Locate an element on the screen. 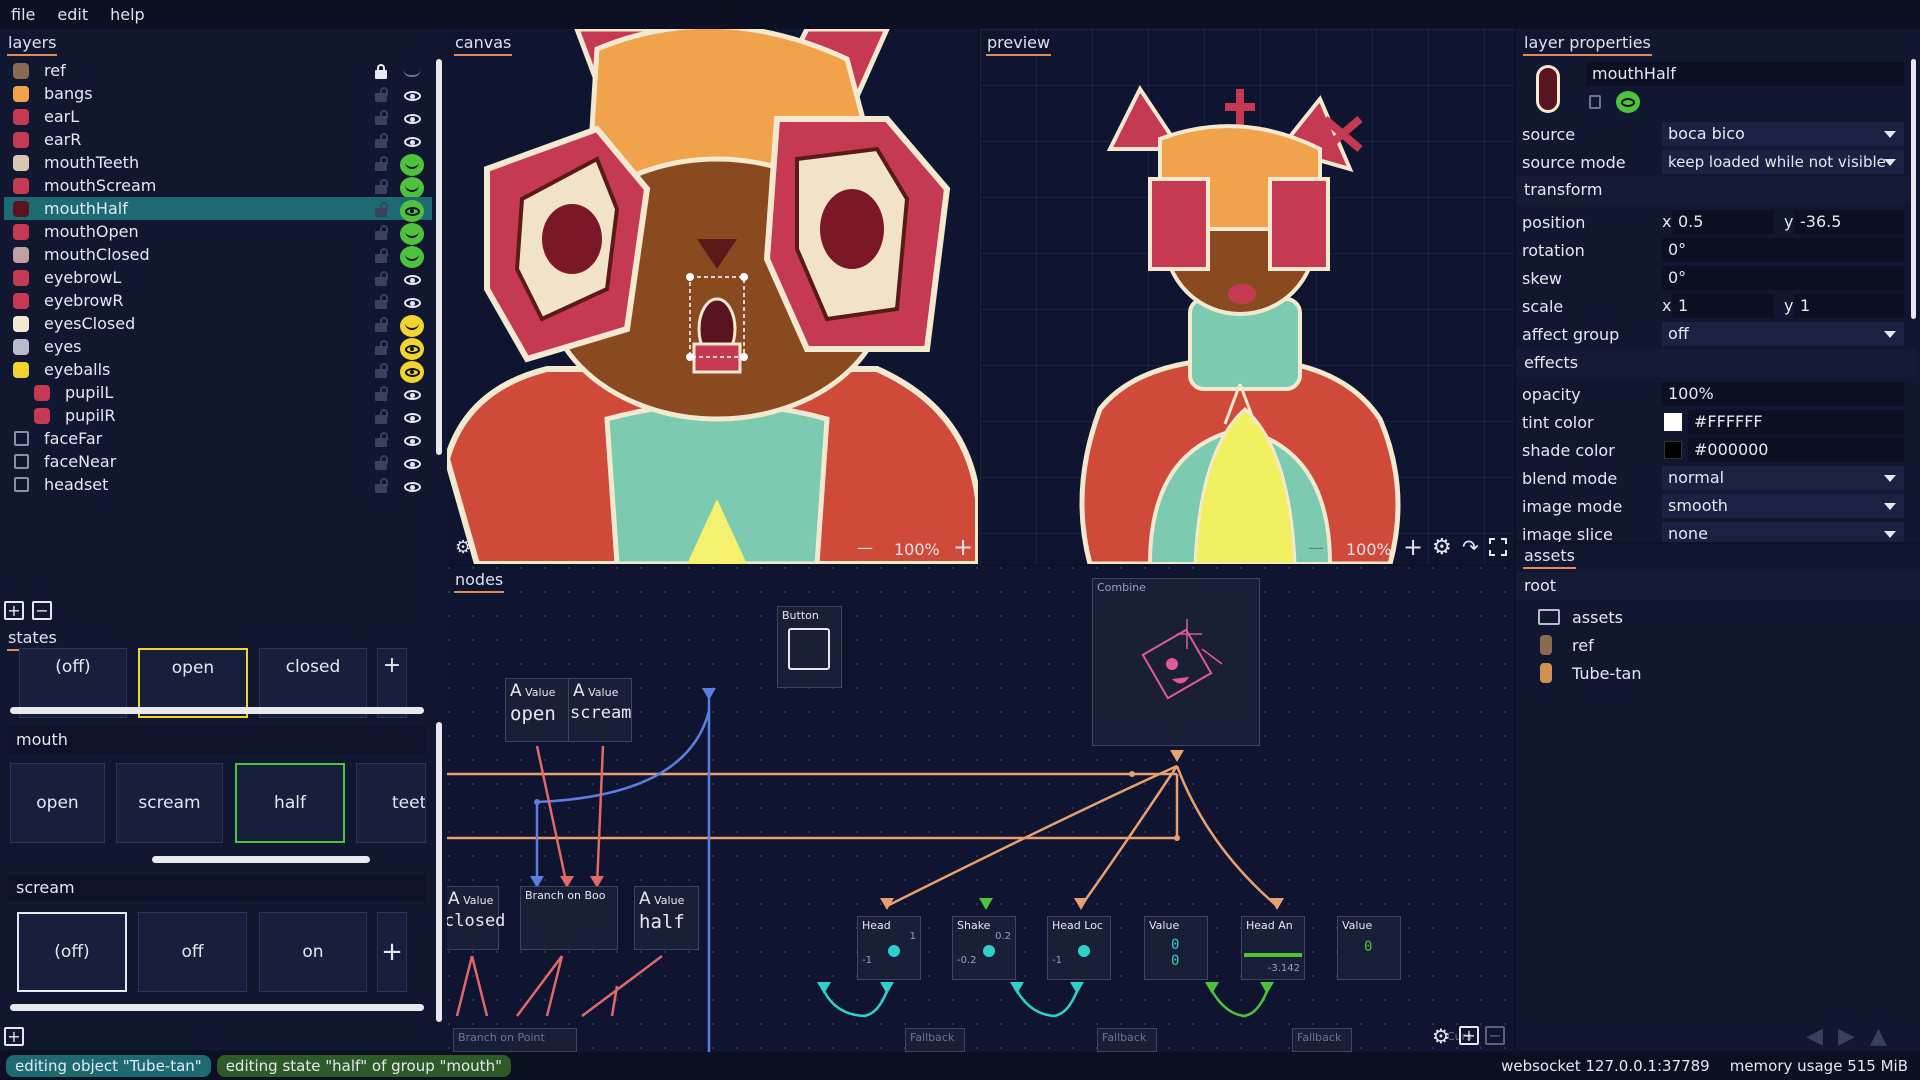  properties-scrollbar is located at coordinates (1913, 189).